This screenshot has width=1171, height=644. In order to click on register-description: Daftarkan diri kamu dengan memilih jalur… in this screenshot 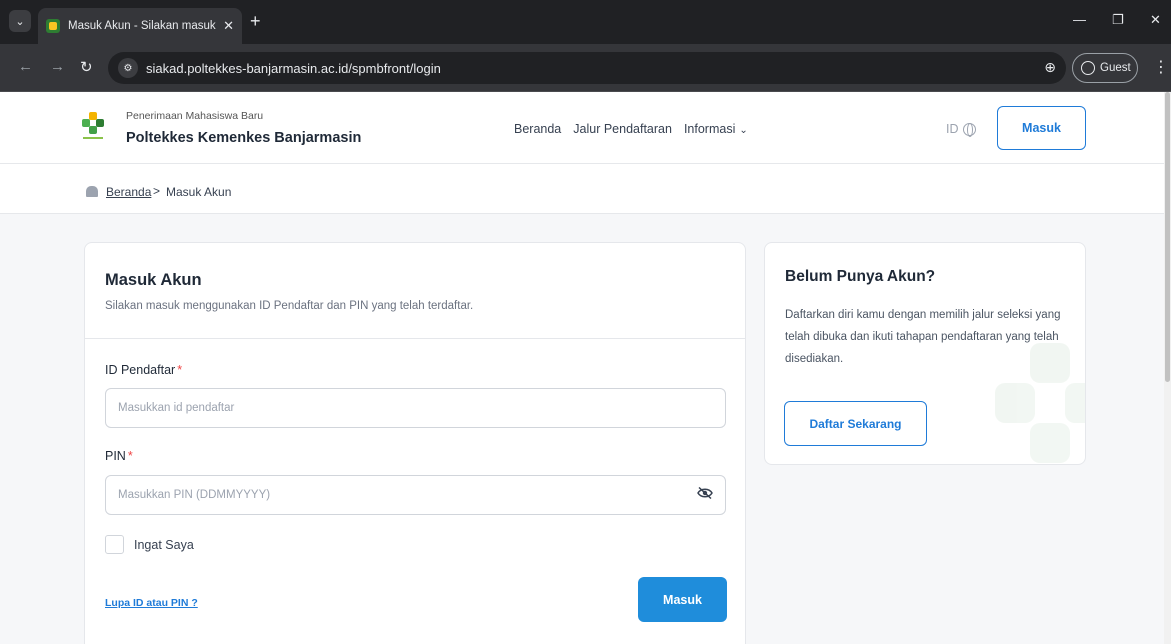, I will do `click(923, 337)`.